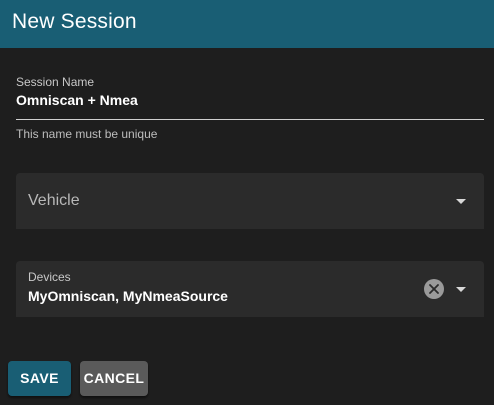  I want to click on session-name-hint: This name must be unique, so click(87, 134).